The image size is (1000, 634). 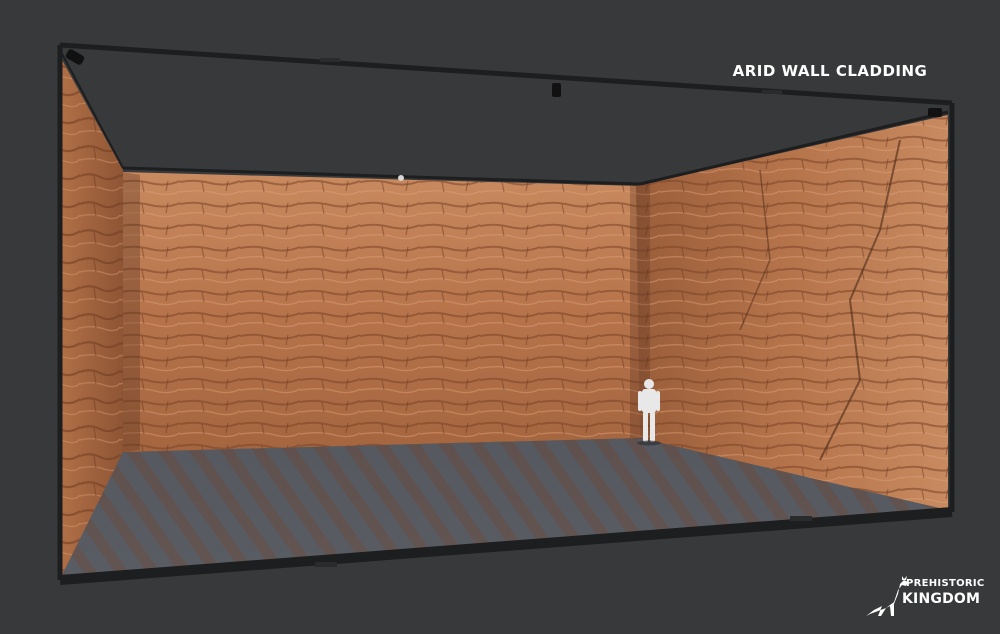 I want to click on brand-logo: PREHISTORIC KINGDOM, so click(x=924, y=595).